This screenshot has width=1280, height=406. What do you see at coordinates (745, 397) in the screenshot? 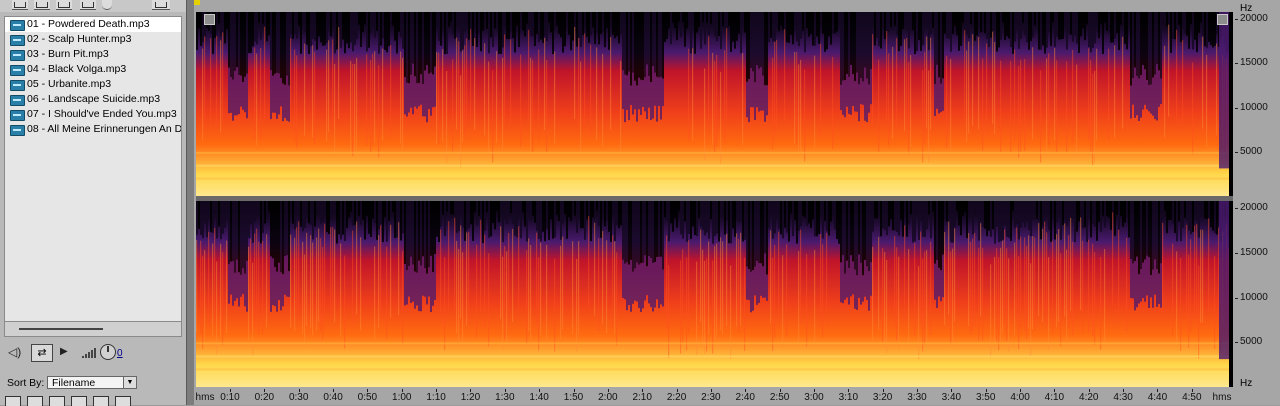
I see `time-label: 2:40` at bounding box center [745, 397].